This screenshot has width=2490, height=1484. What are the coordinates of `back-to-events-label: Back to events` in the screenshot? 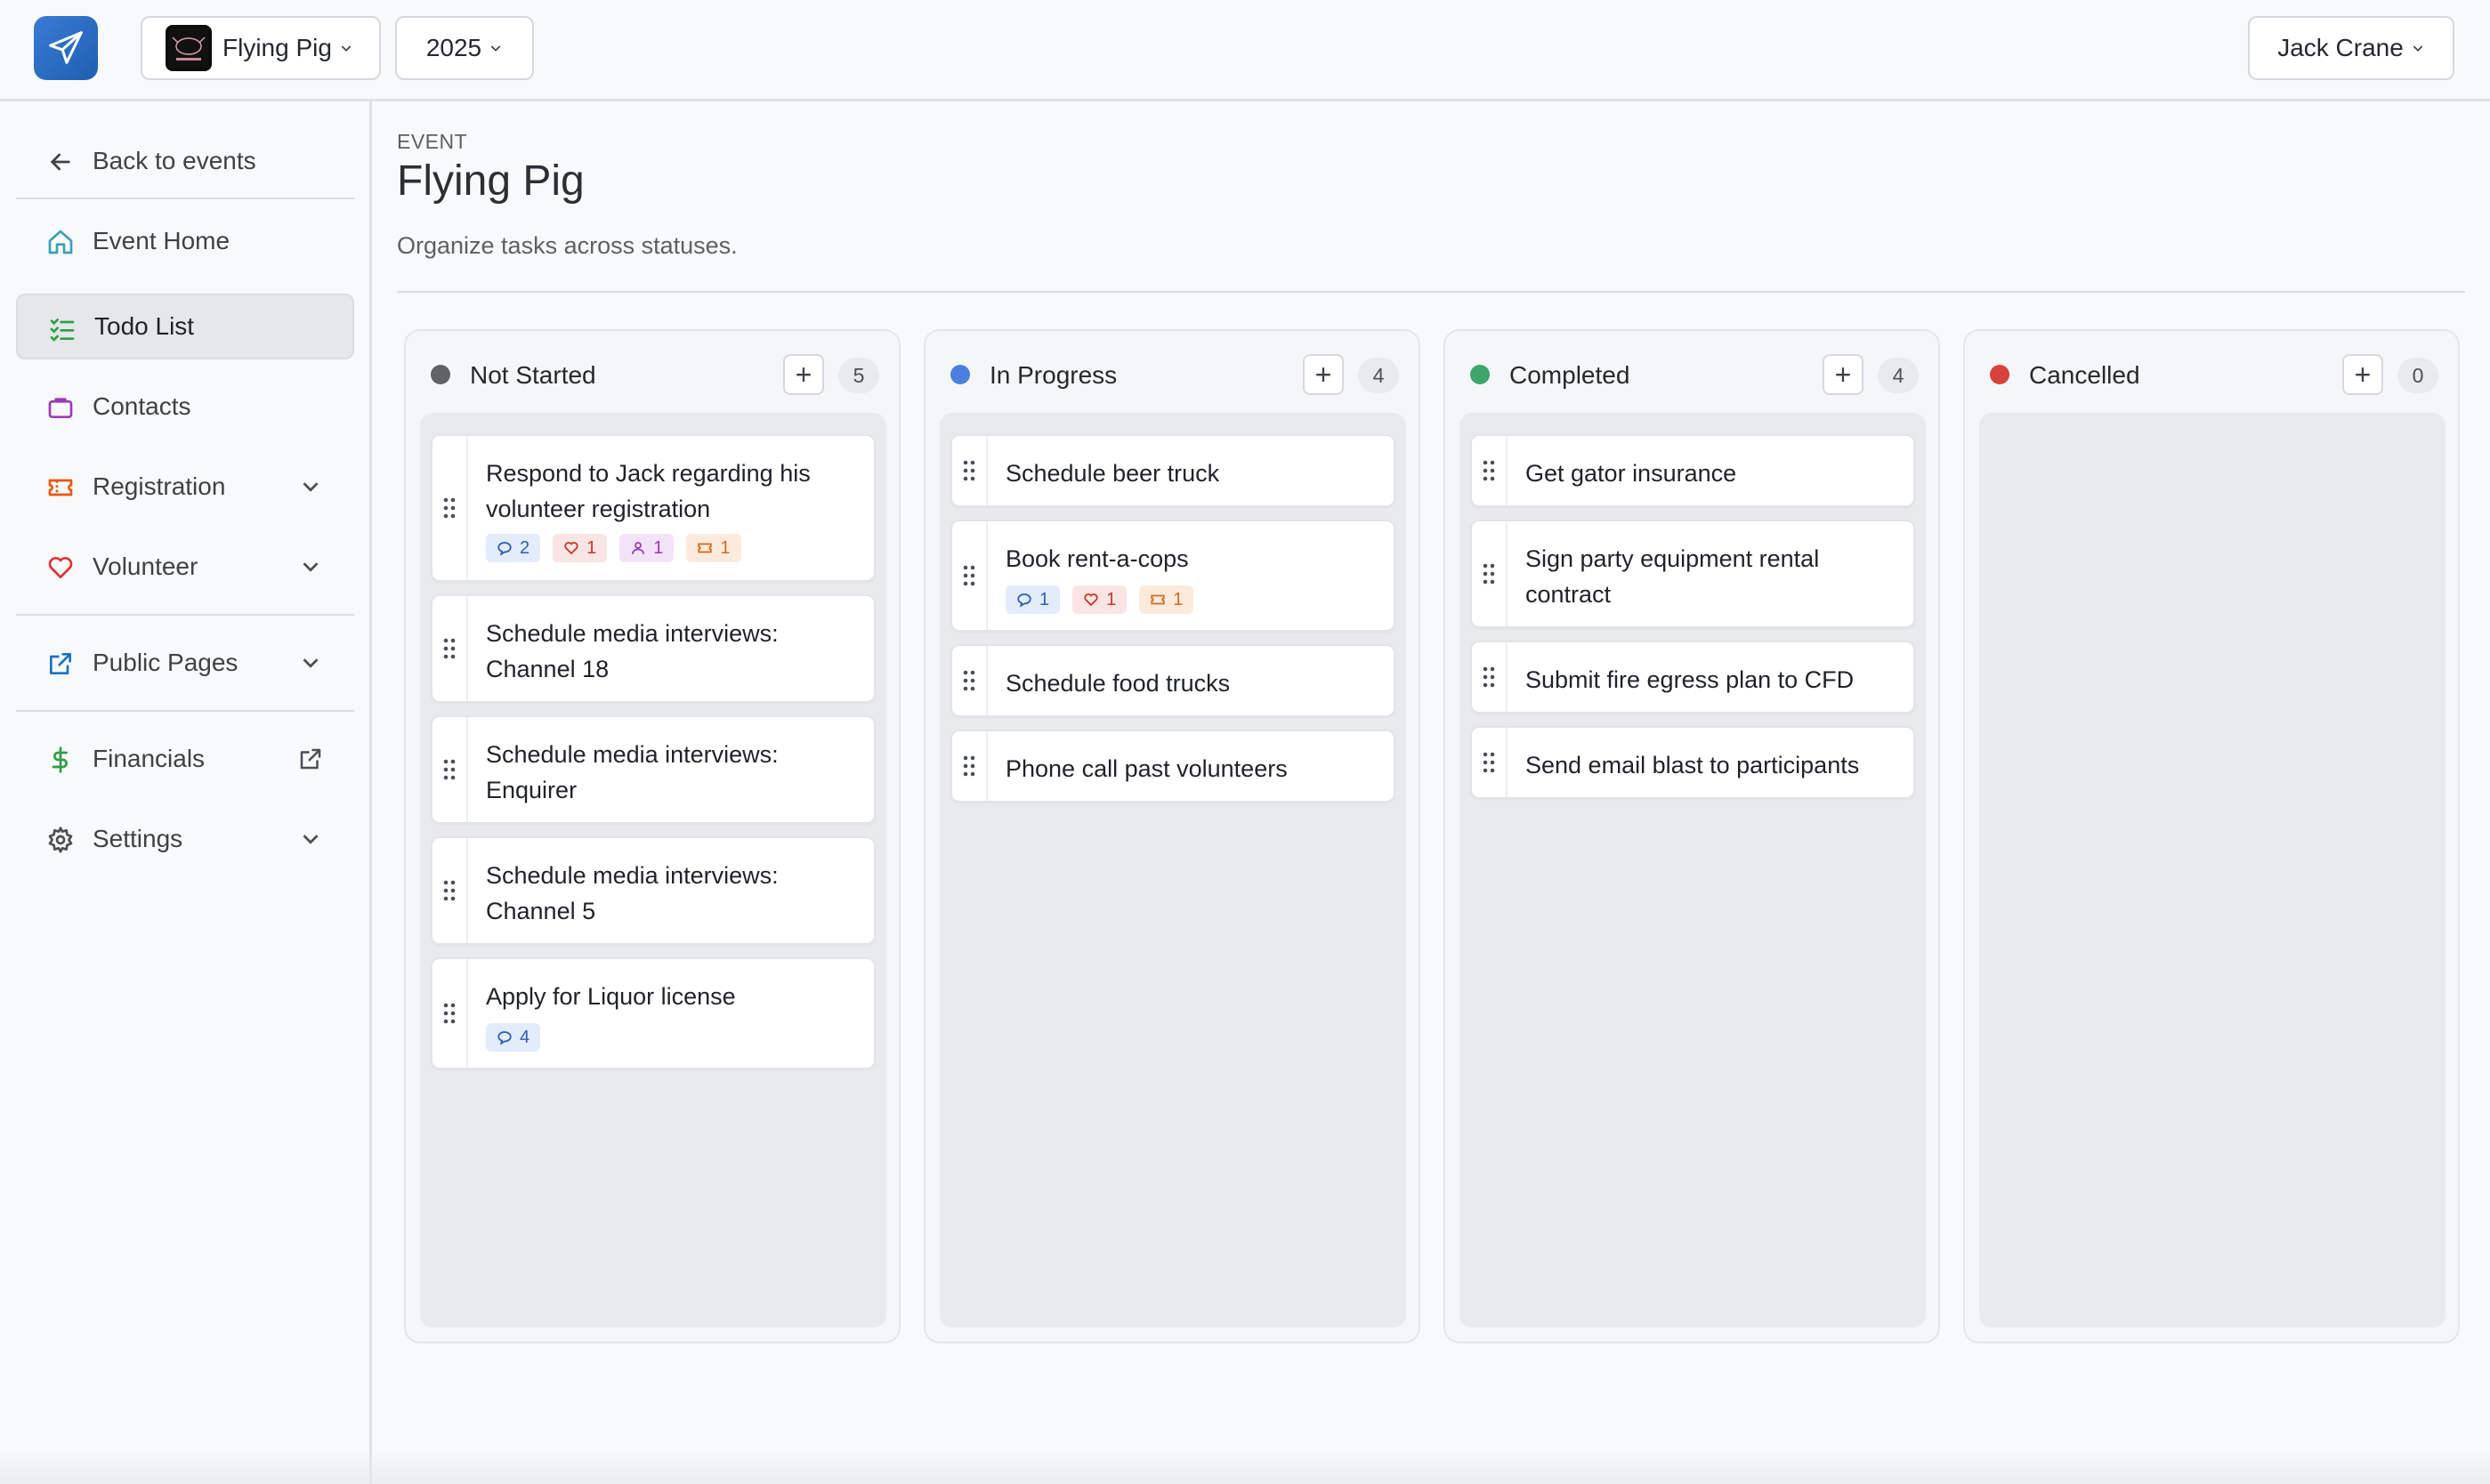 It's located at (174, 160).